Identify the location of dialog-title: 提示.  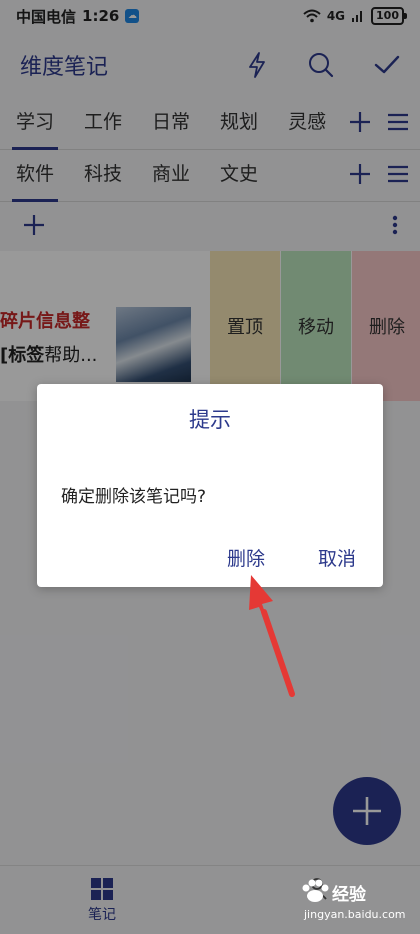
(210, 420).